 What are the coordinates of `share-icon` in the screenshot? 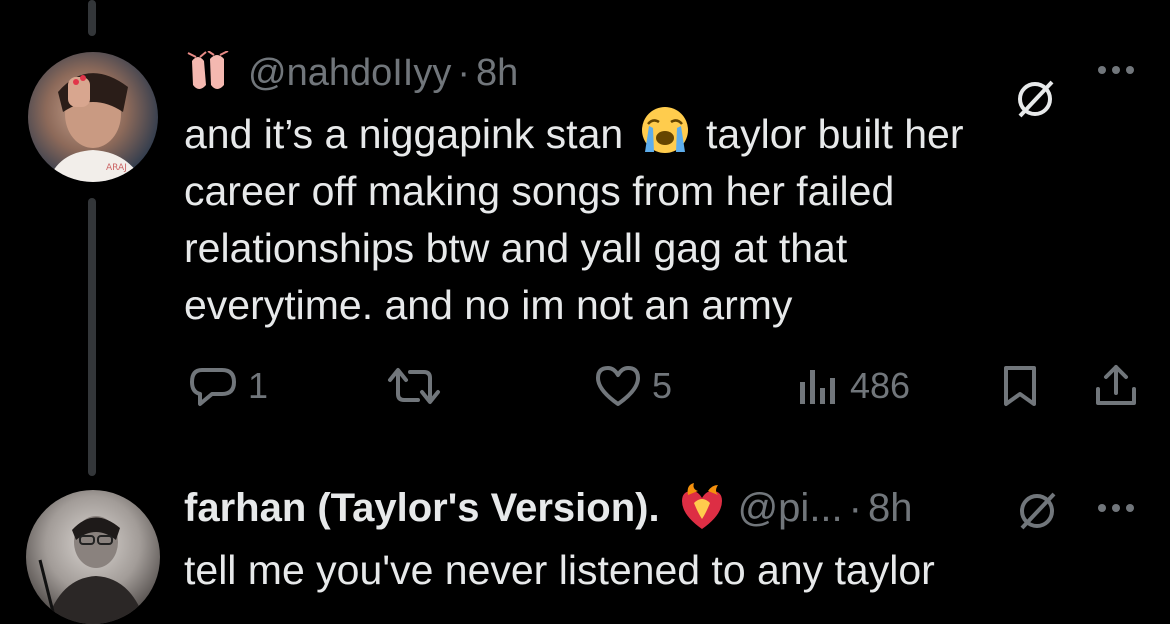 It's located at (1116, 385).